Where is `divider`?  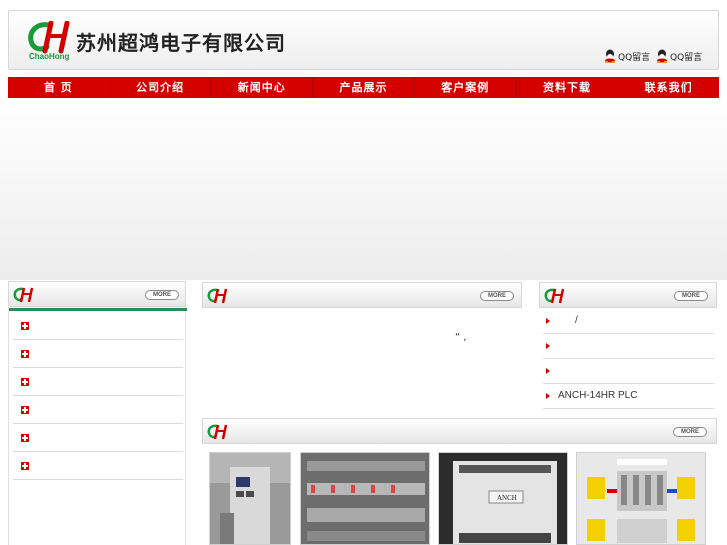
divider is located at coordinates (98, 309).